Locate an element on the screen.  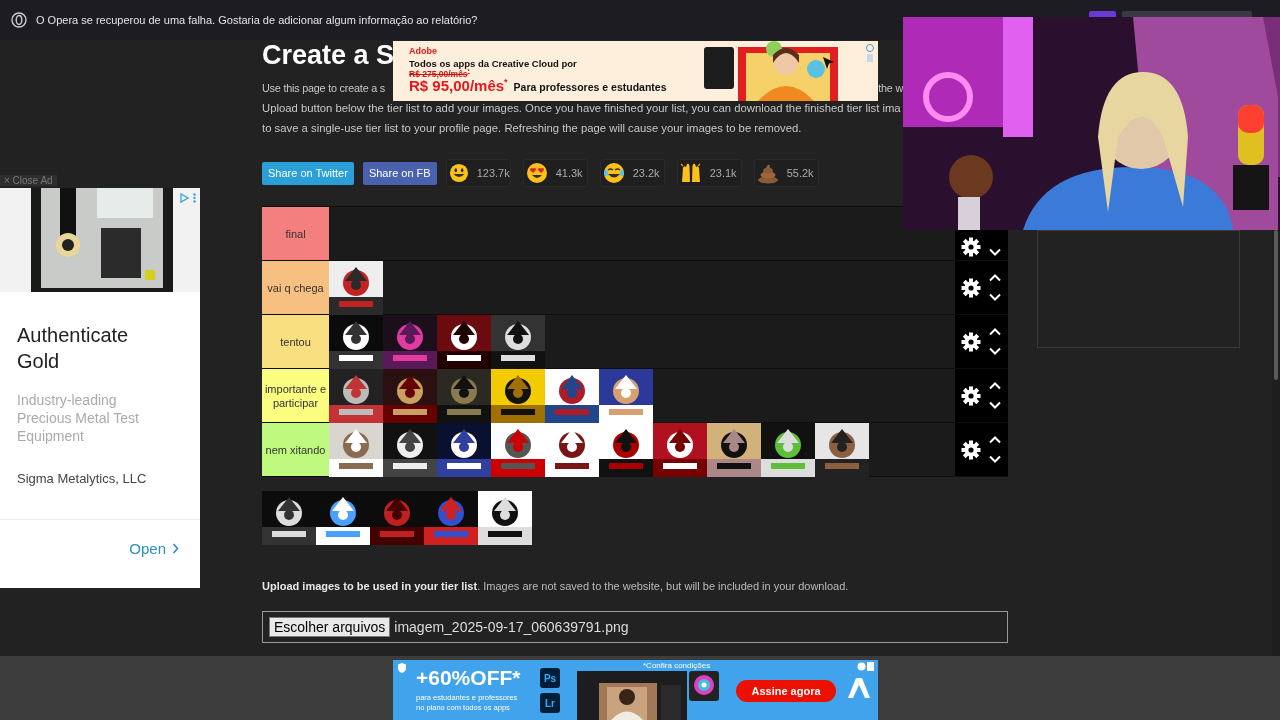
tier-label: tentou is located at coordinates (295, 341).